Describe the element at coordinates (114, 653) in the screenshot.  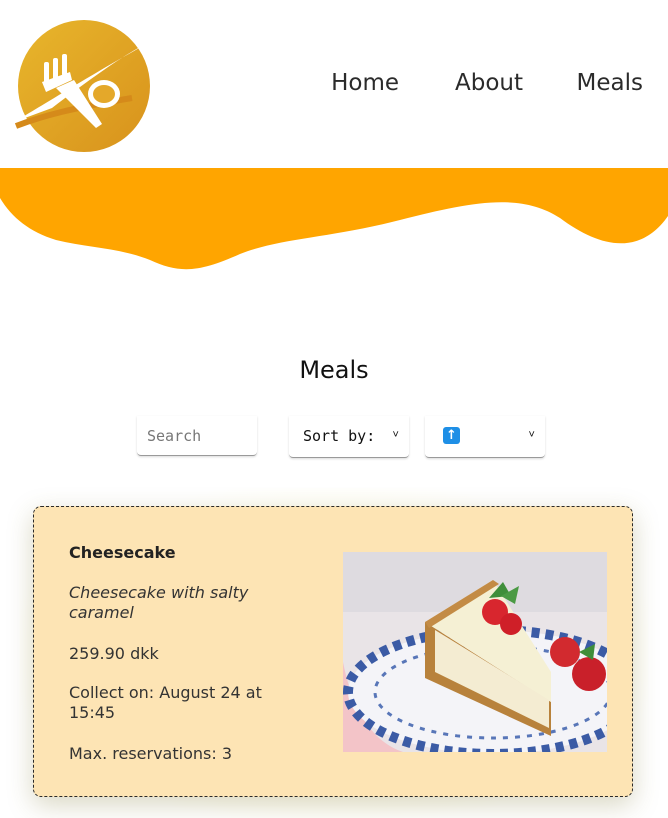
I see `meal-price: 259.90 dkk` at that location.